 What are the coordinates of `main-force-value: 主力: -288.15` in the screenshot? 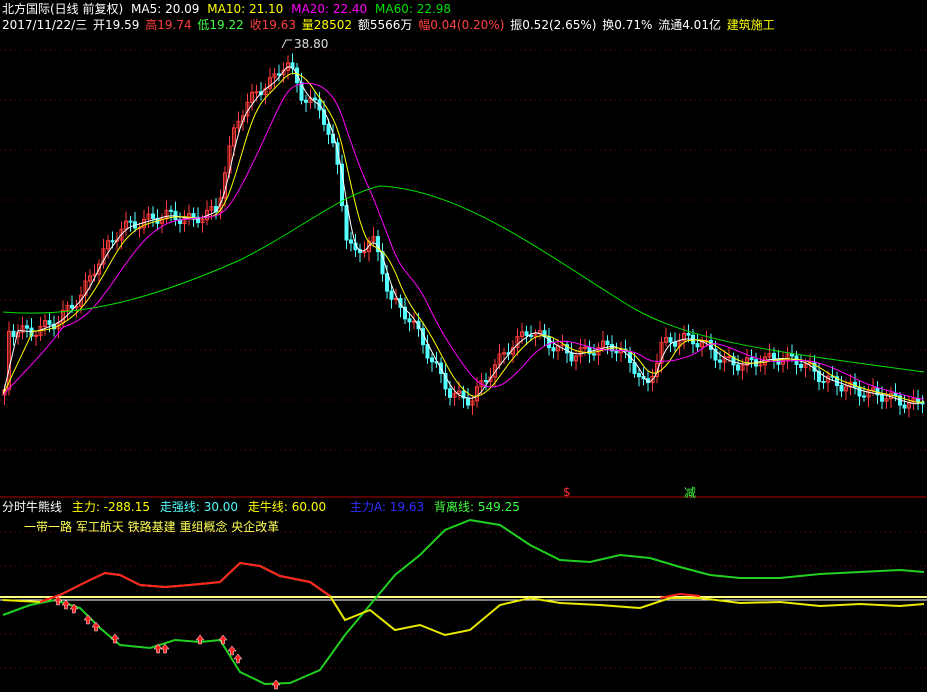 It's located at (111, 507).